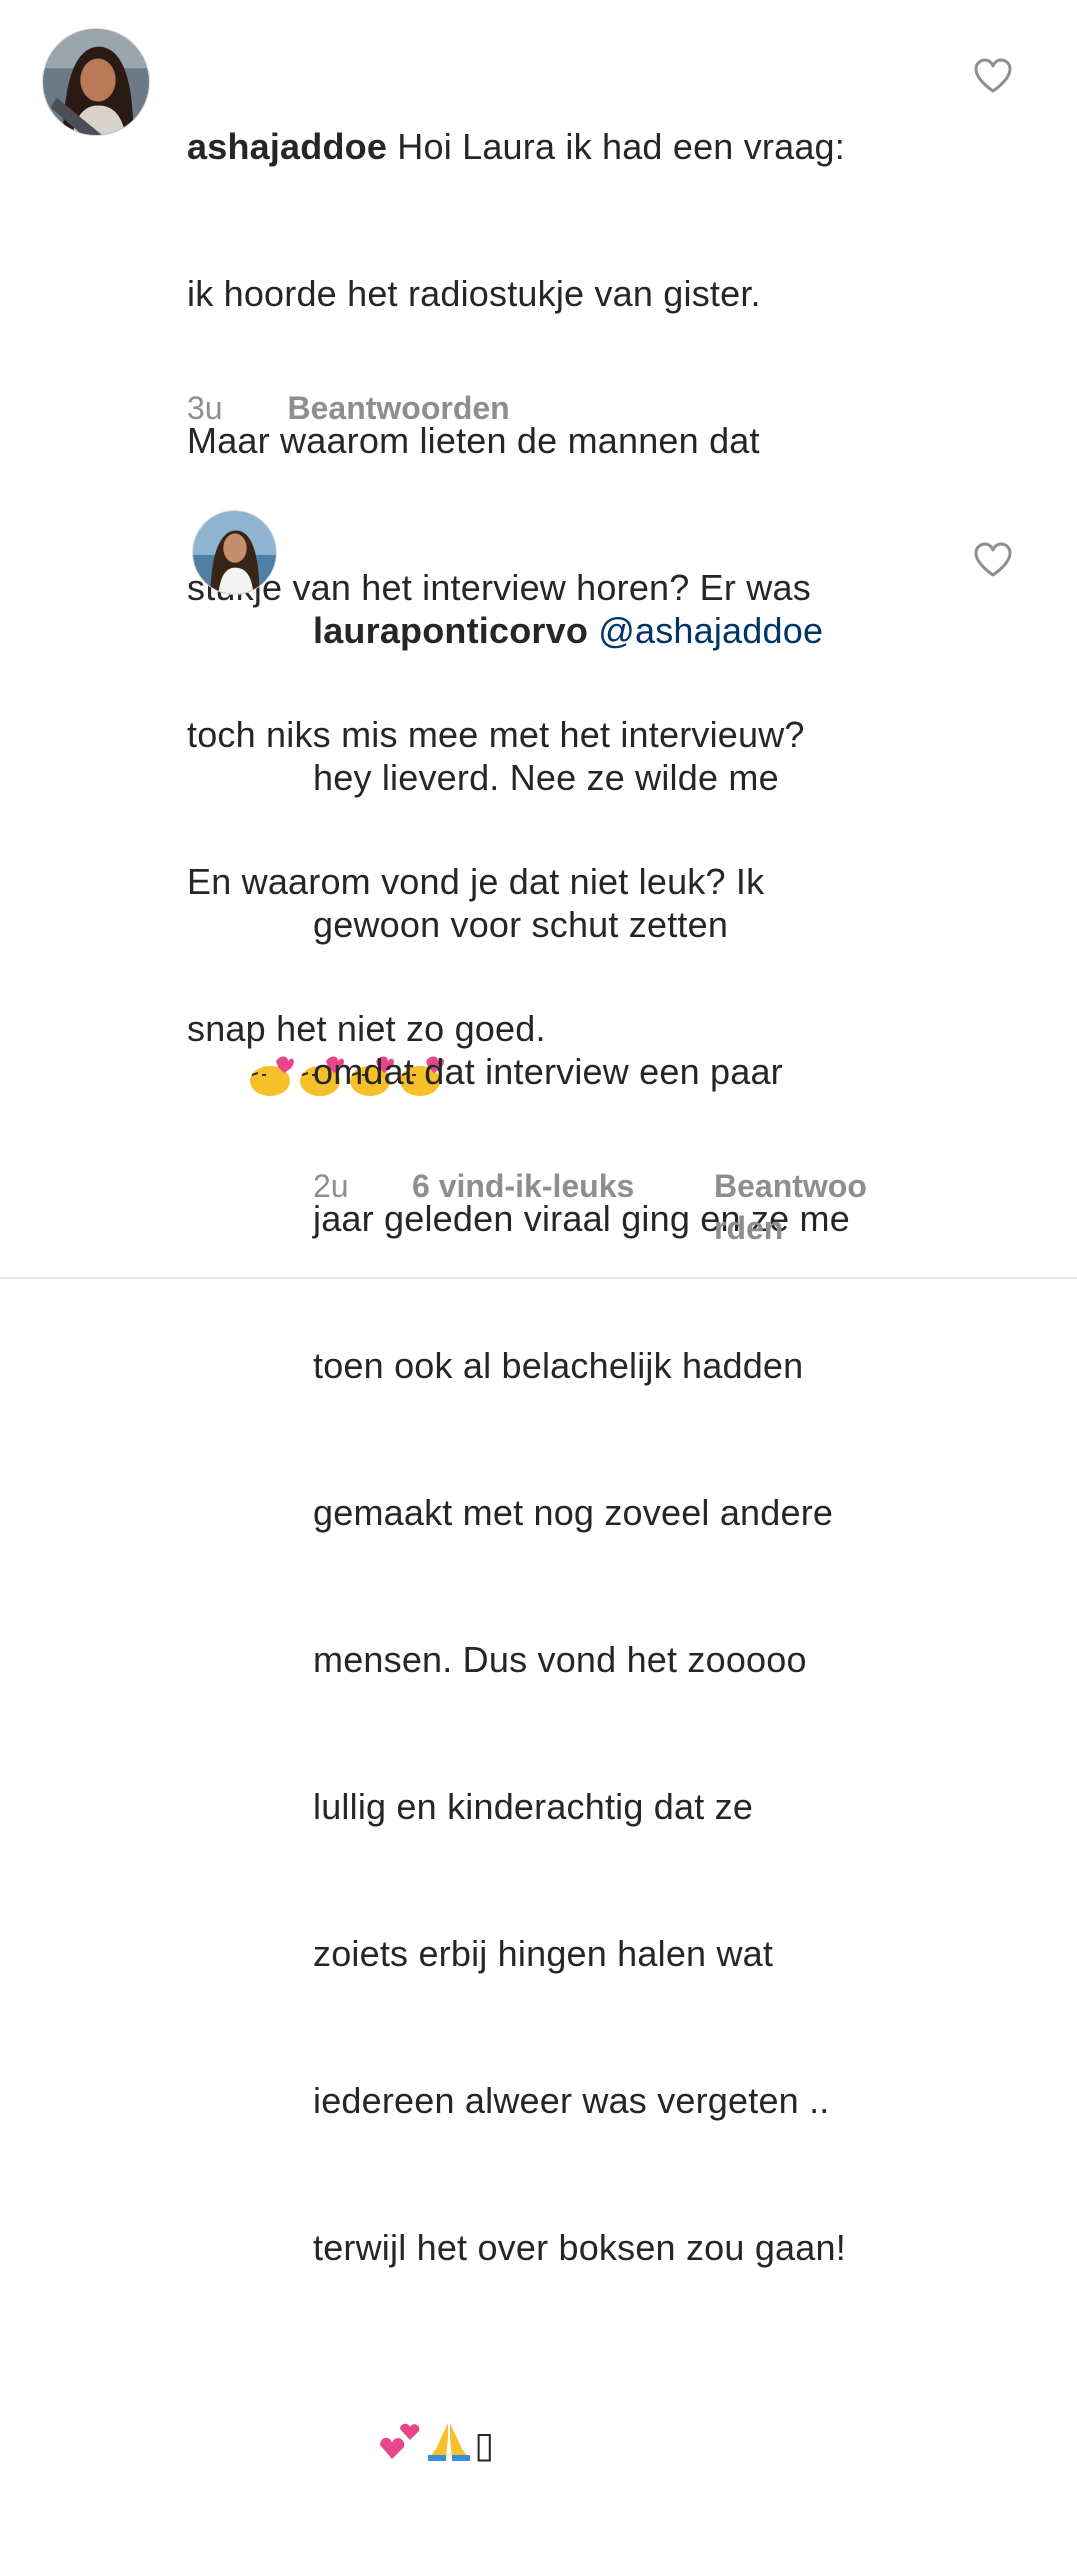 This screenshot has width=1077, height=2558. Describe the element at coordinates (790, 1207) in the screenshot. I see `reply-button: Beantwoo rden` at that location.